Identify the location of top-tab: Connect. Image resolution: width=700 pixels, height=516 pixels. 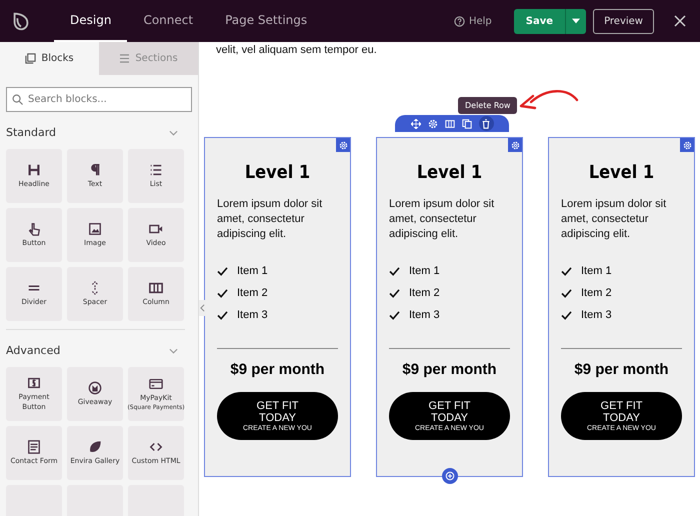
(168, 21).